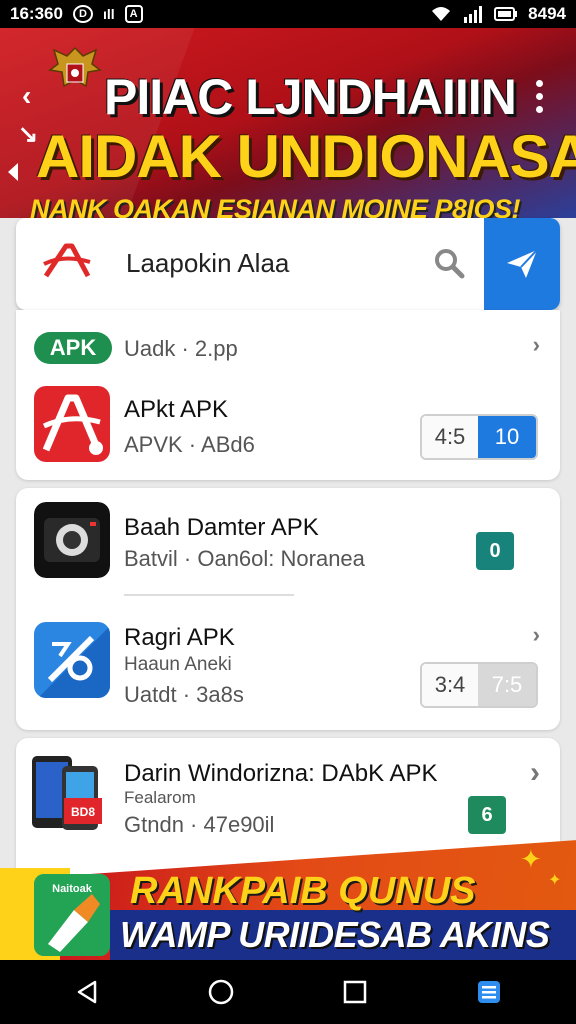 The width and height of the screenshot is (576, 1024). Describe the element at coordinates (36, 13) in the screenshot. I see `status-time: 16:360` at that location.